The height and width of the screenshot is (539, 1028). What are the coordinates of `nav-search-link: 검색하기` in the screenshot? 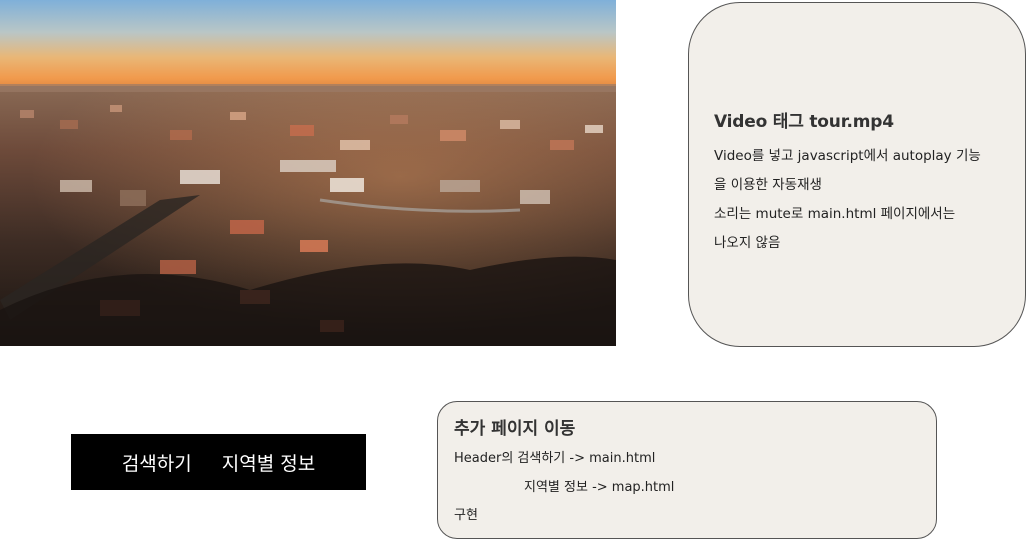 It's located at (157, 462).